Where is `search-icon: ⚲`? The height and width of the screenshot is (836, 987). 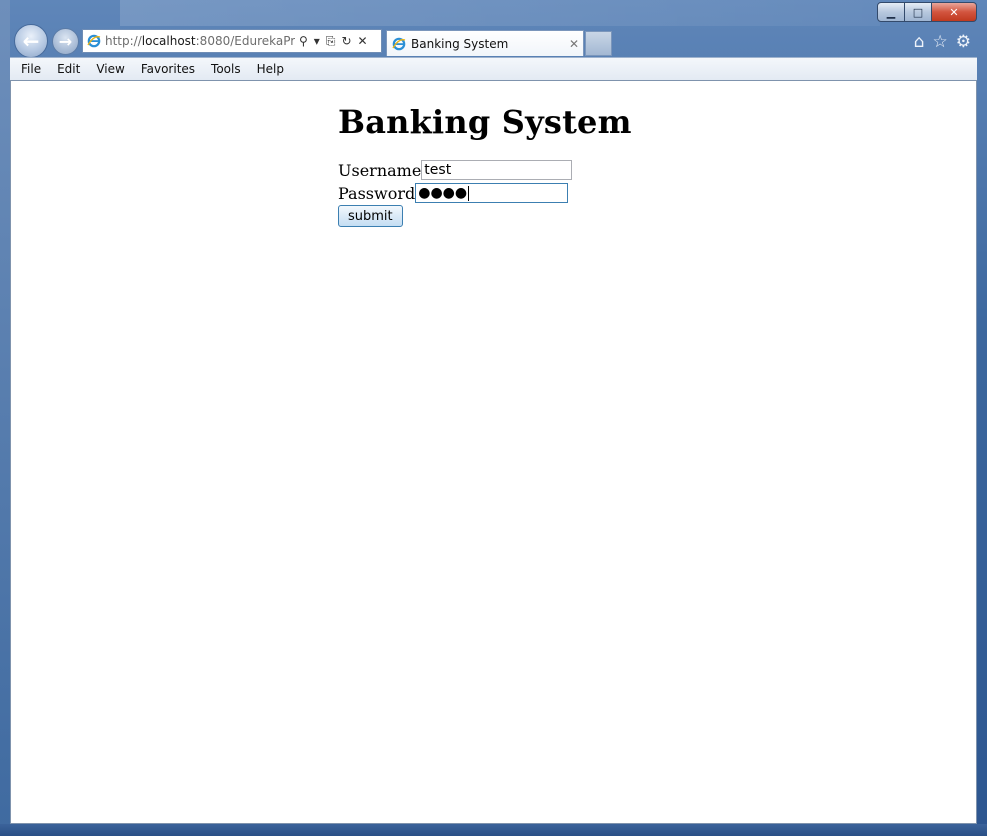 search-icon: ⚲ is located at coordinates (303, 41).